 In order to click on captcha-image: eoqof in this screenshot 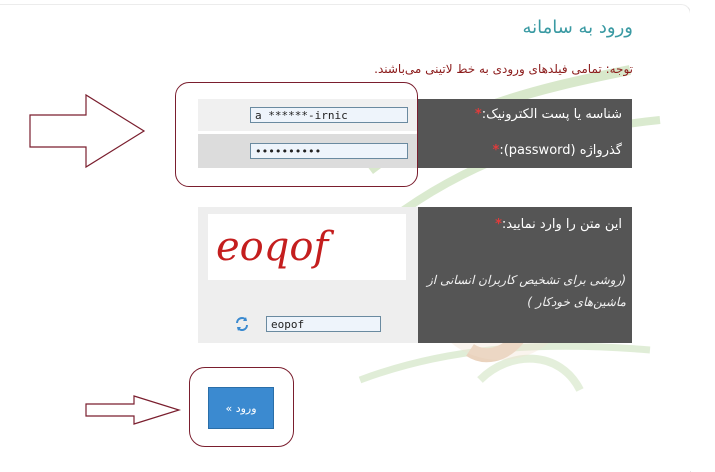, I will do `click(307, 247)`.